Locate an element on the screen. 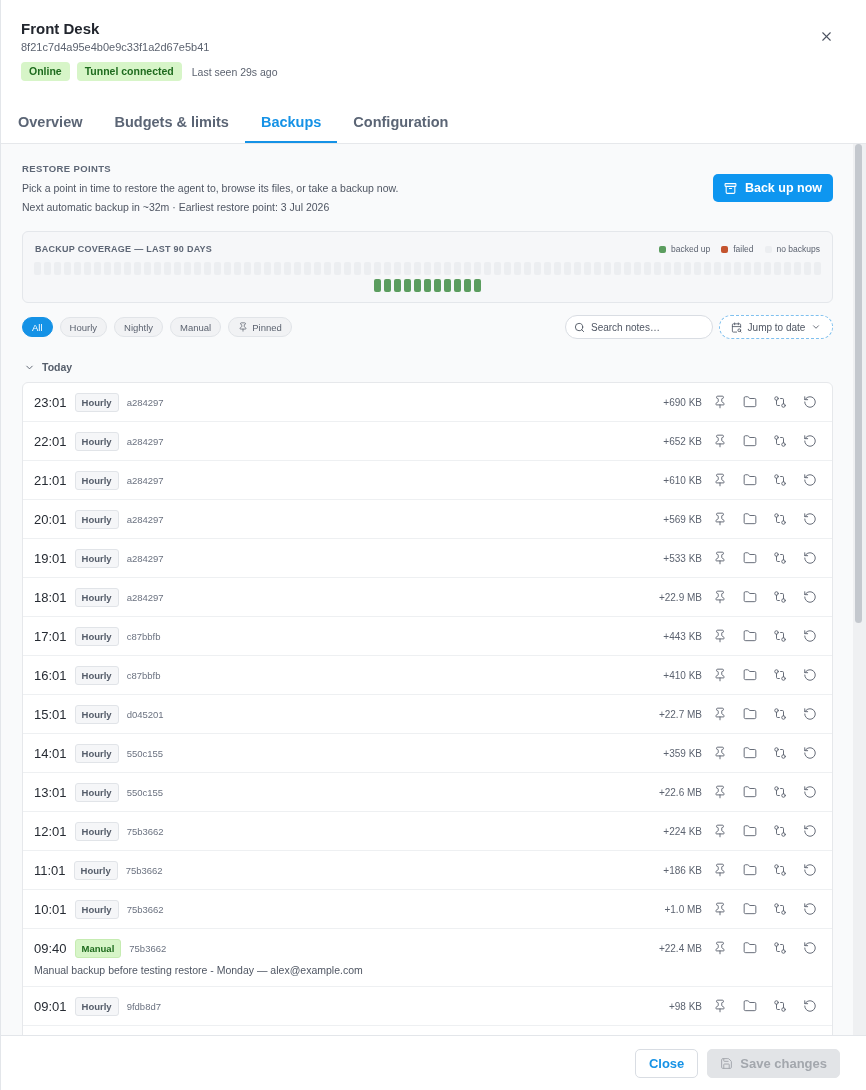  save-icon is located at coordinates (727, 1063).